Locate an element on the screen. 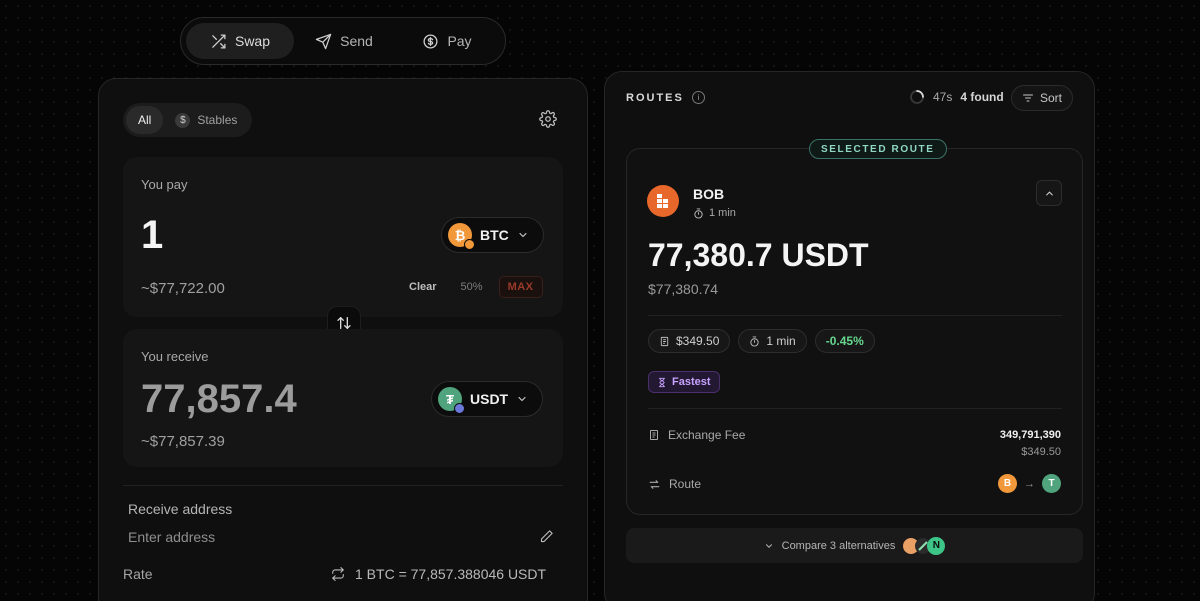  routes-title: ROUTES is located at coordinates (655, 97).